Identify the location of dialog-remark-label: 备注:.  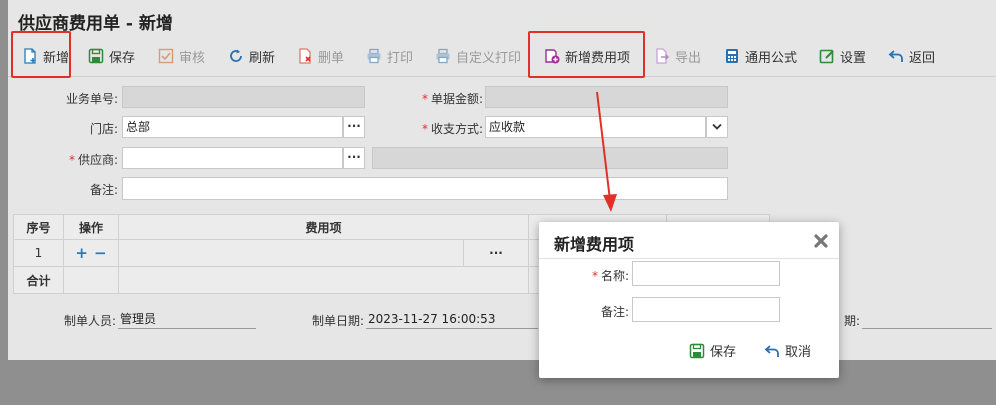
(614, 312).